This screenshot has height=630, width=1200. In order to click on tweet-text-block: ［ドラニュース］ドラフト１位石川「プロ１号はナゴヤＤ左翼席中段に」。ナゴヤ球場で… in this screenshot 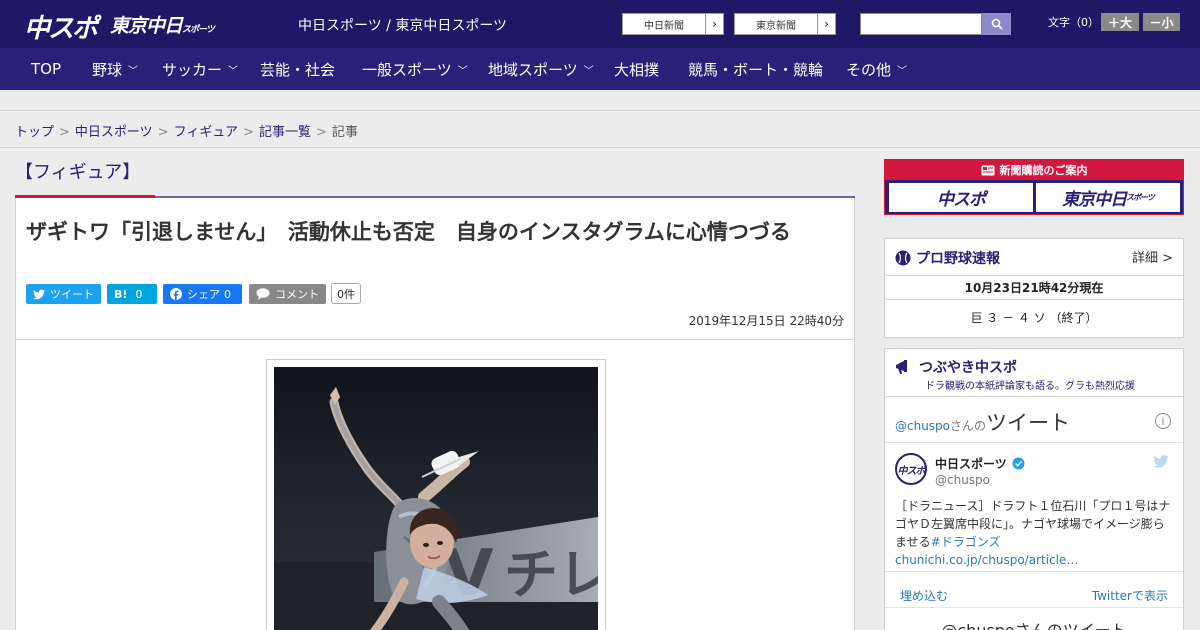, I will do `click(1034, 533)`.